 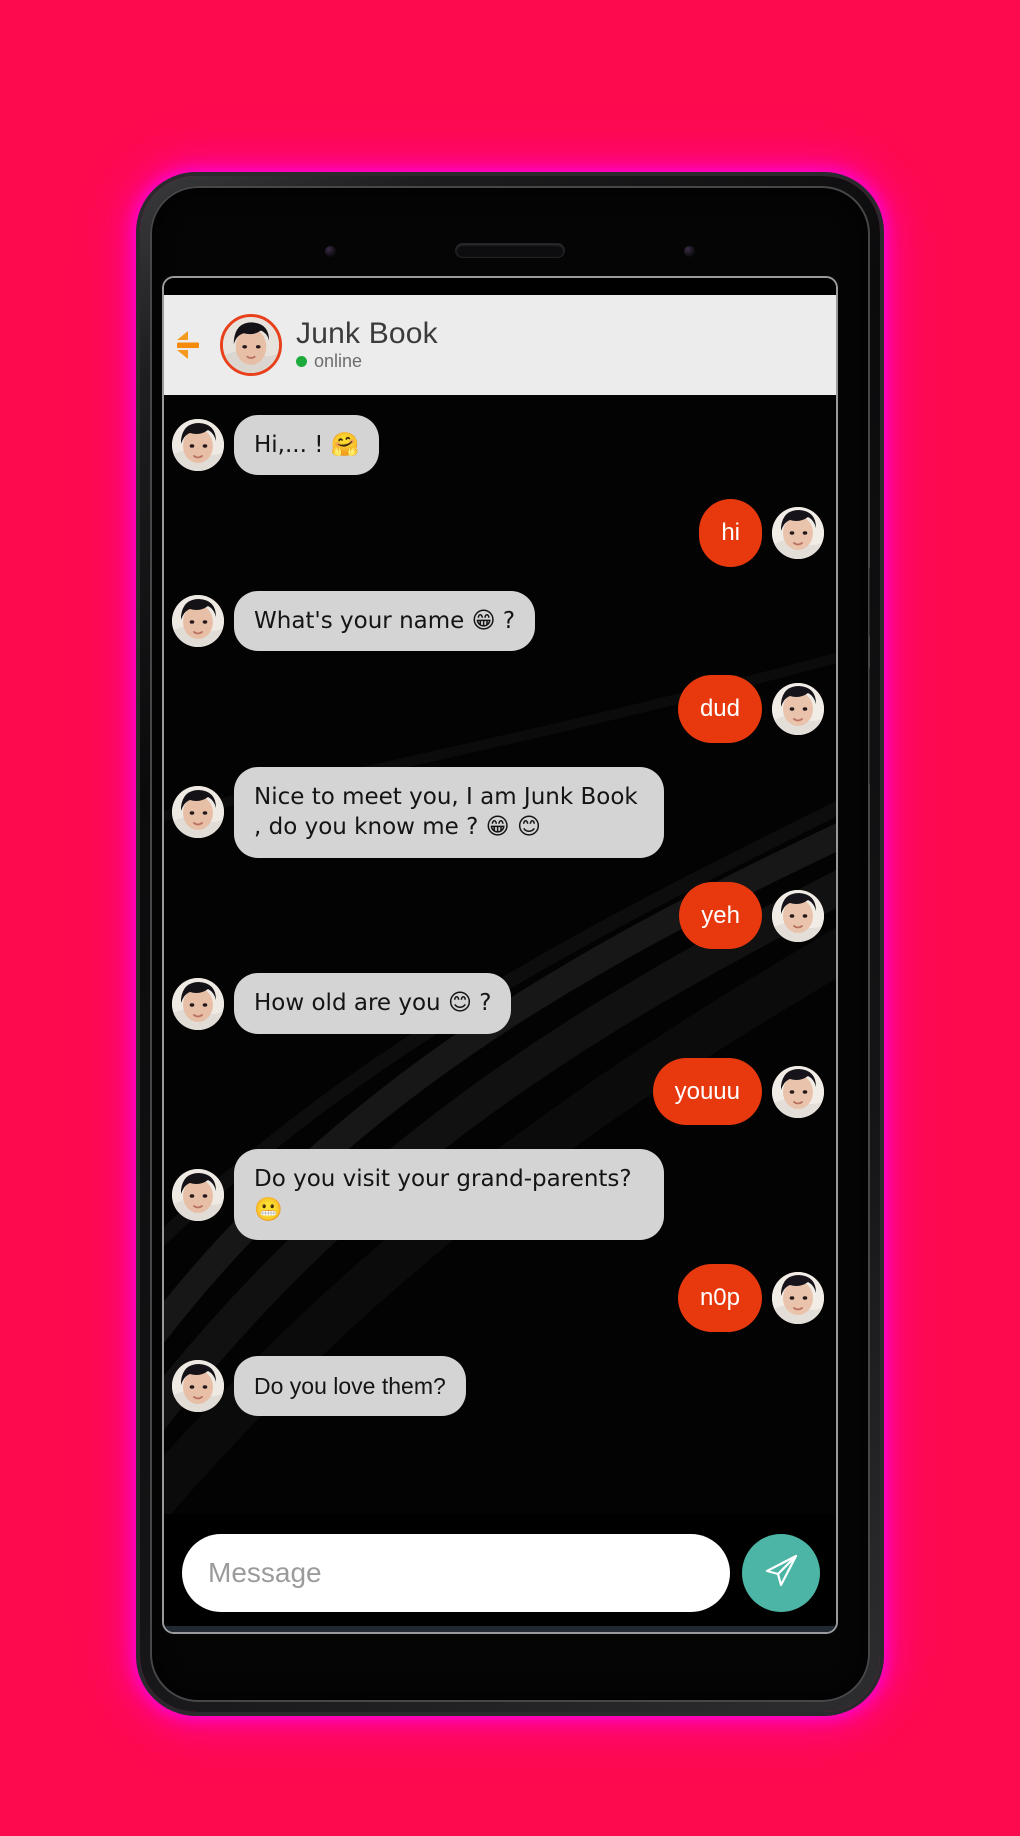 What do you see at coordinates (500, 286) in the screenshot?
I see `status-bar` at bounding box center [500, 286].